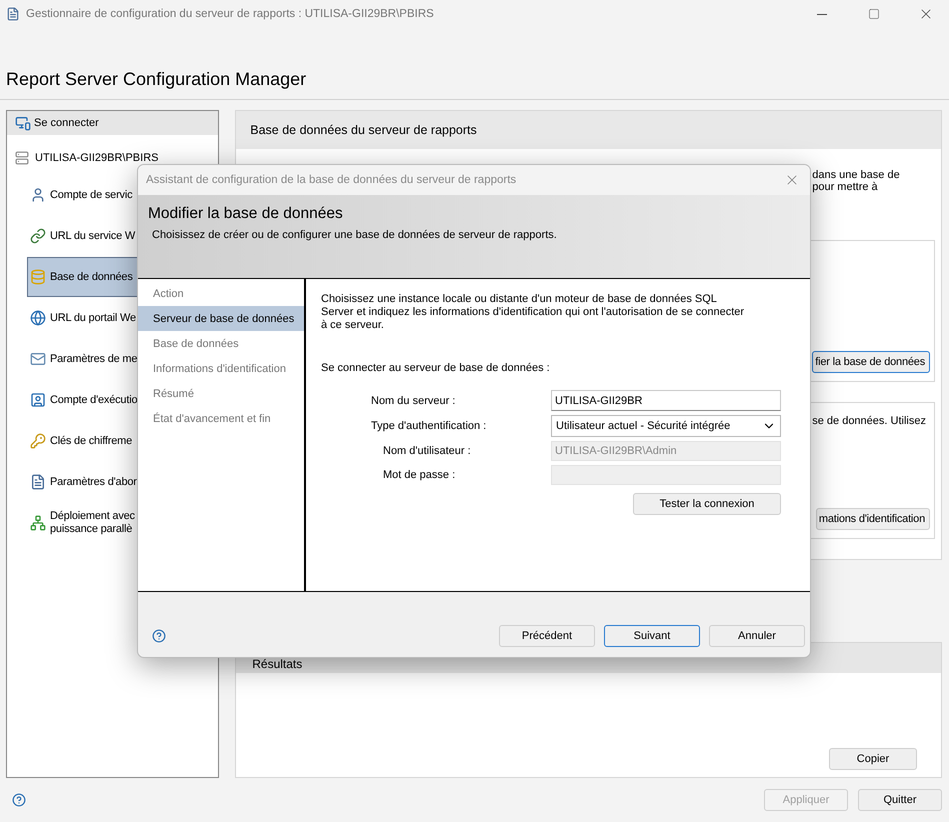 The width and height of the screenshot is (949, 822). What do you see at coordinates (221, 343) in the screenshot?
I see `wizard-step: Base de données` at bounding box center [221, 343].